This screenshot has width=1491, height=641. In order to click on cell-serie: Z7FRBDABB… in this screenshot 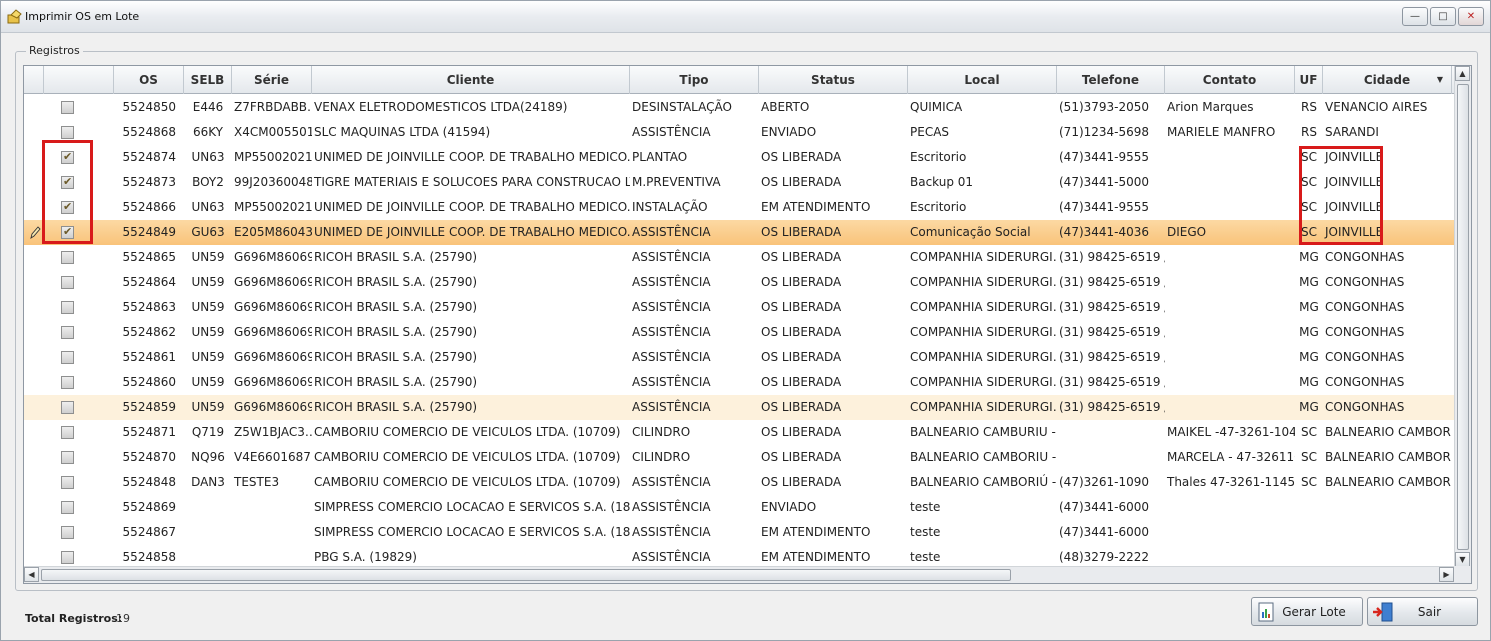, I will do `click(273, 107)`.